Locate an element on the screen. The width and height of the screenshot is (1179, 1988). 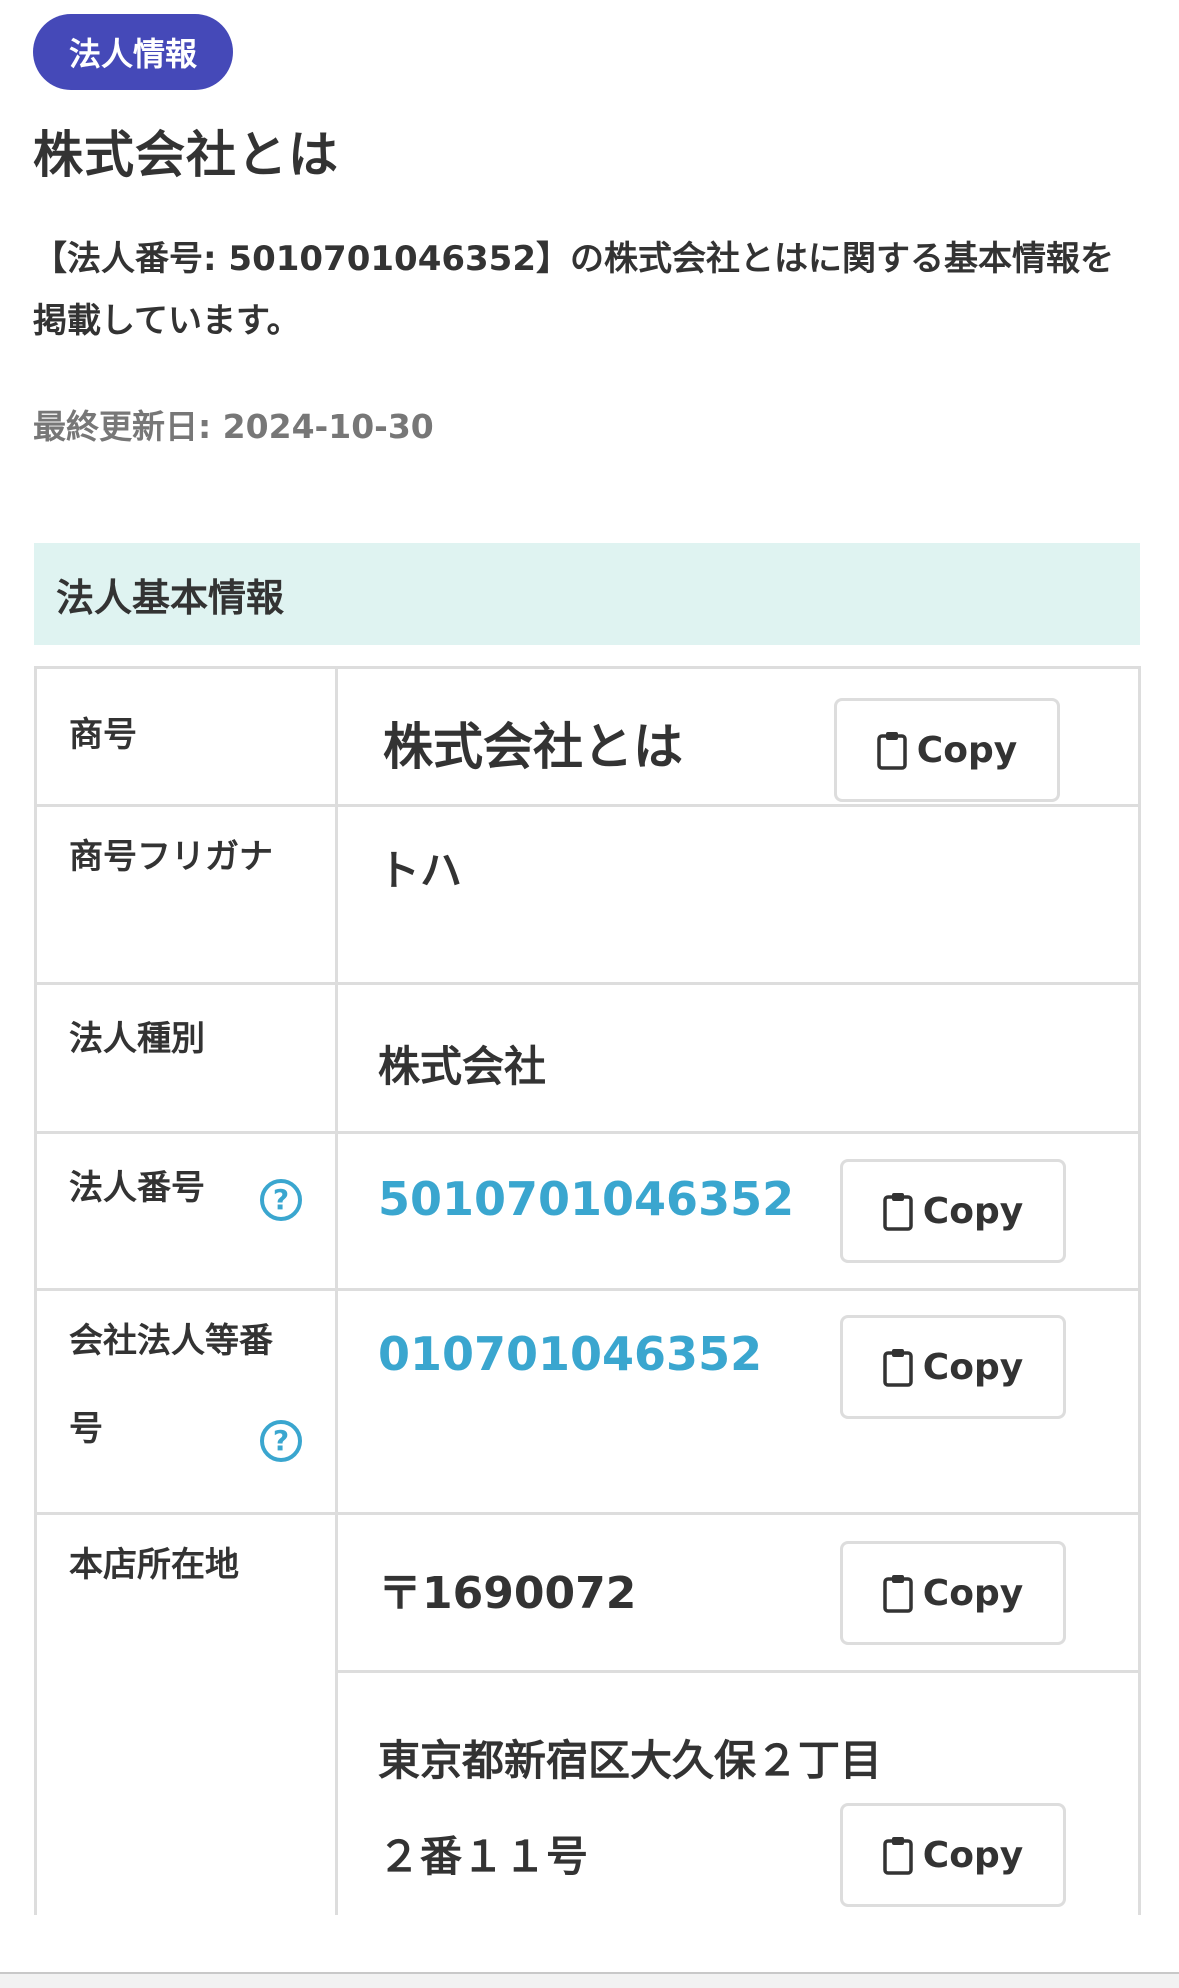
row-label-cell: 会社法人等番号 ? is located at coordinates (187, 1401).